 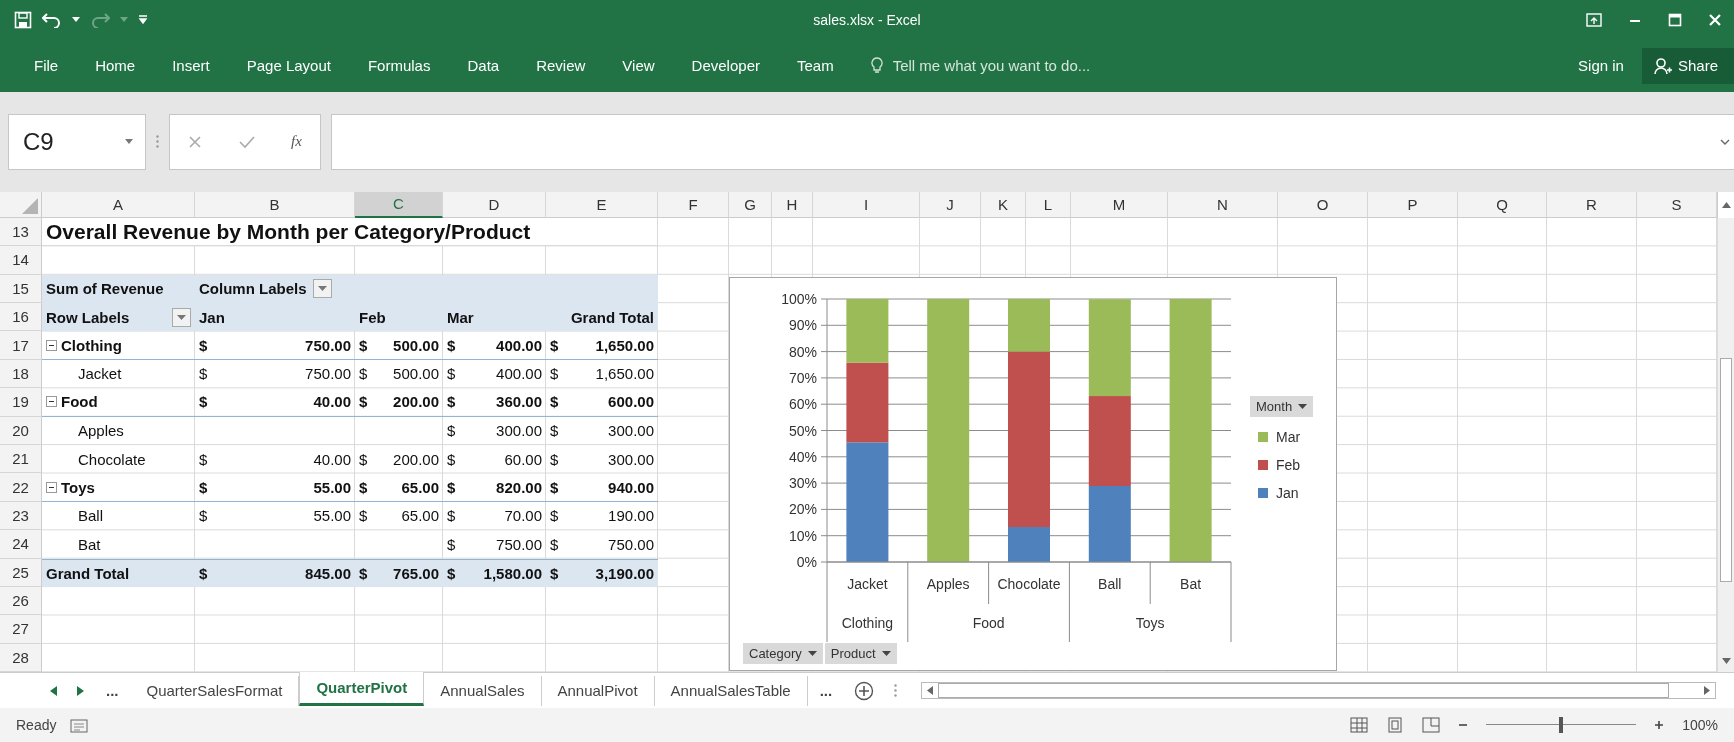 I want to click on column-header: I, so click(x=866, y=204).